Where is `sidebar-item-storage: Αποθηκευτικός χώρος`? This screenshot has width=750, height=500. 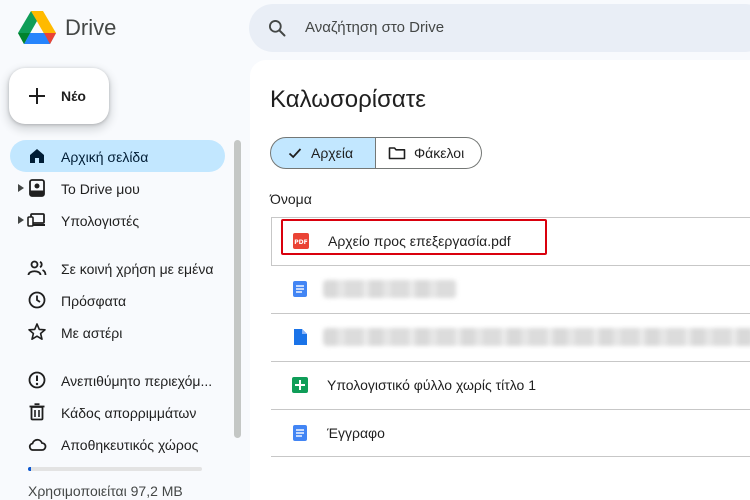 sidebar-item-storage: Αποθηκευτικός χώρος is located at coordinates (117, 444).